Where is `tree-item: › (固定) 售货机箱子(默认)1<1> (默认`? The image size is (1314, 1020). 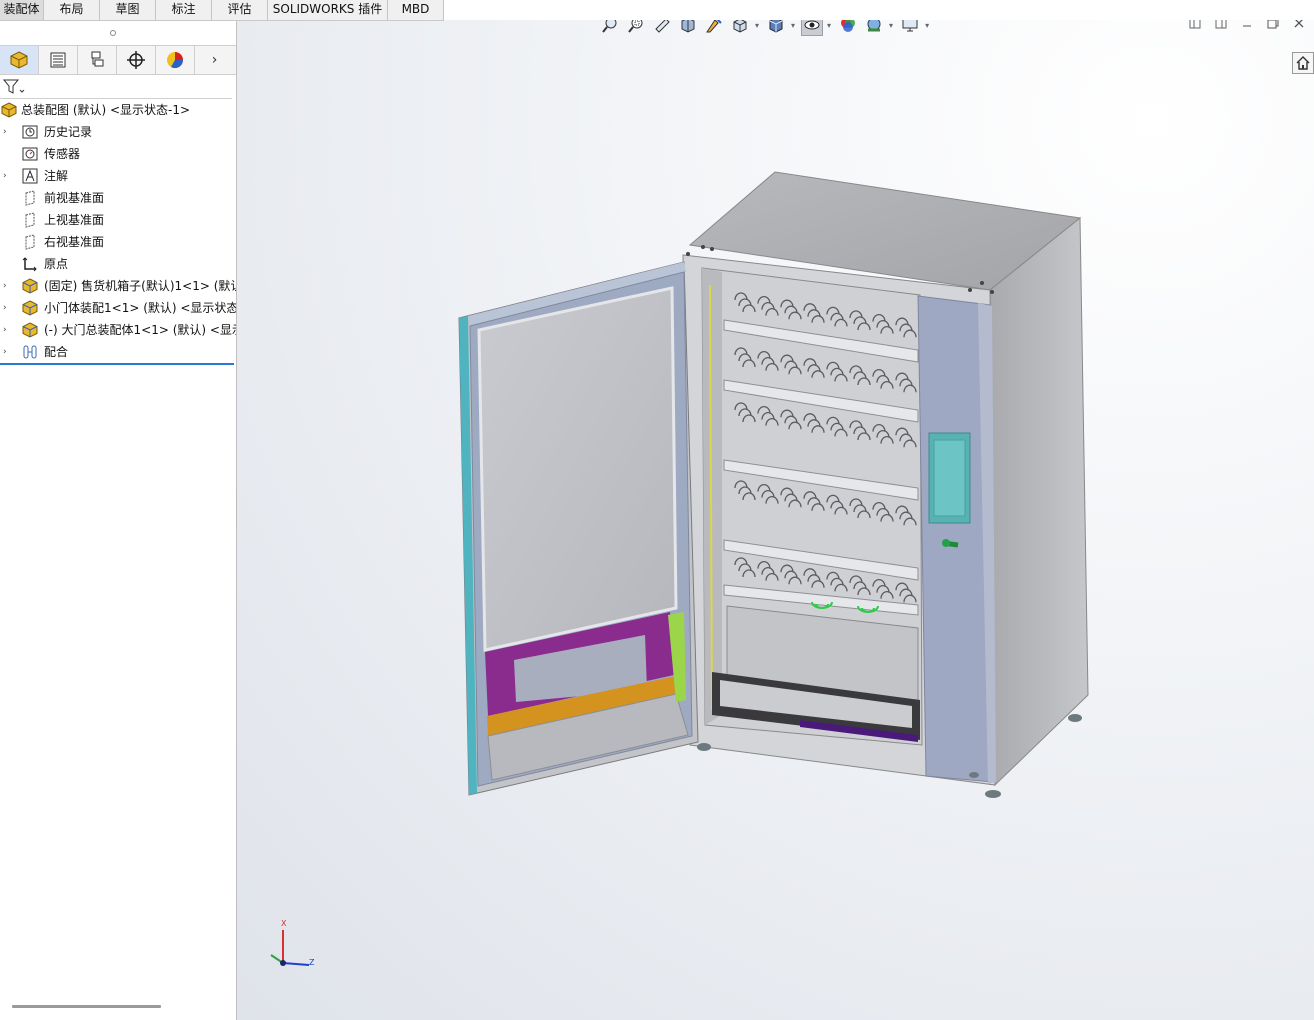
tree-item: › (固定) 售货机箱子(默认)1<1> (默认 is located at coordinates (118, 286).